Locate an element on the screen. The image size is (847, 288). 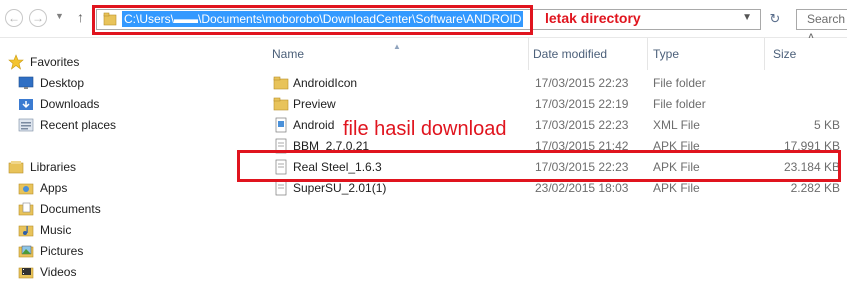
refresh-button: ↻ is located at coordinates (775, 19).